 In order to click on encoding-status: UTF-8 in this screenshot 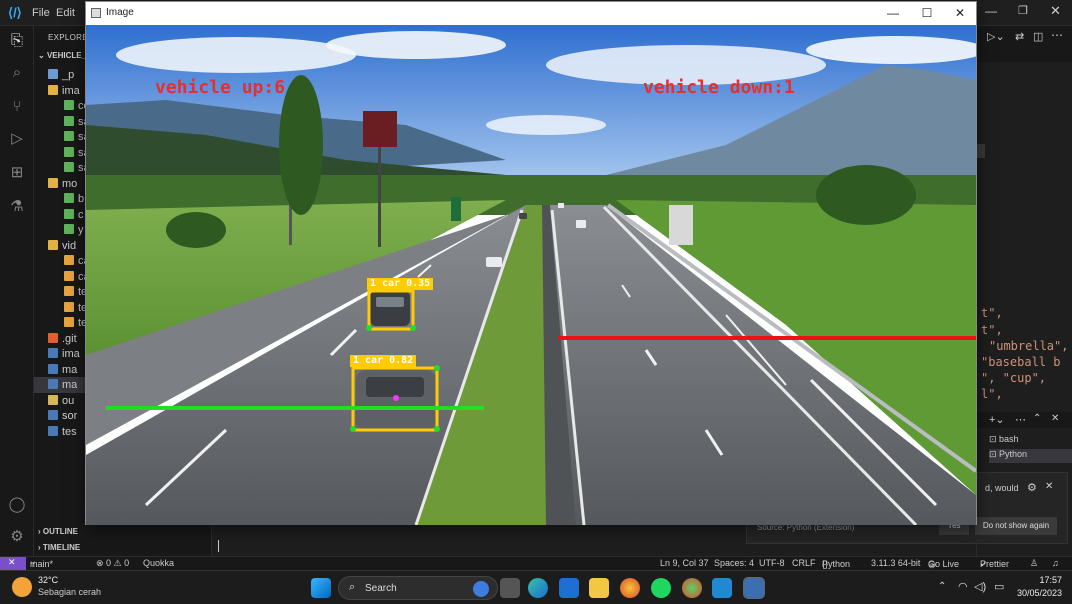, I will do `click(772, 563)`.